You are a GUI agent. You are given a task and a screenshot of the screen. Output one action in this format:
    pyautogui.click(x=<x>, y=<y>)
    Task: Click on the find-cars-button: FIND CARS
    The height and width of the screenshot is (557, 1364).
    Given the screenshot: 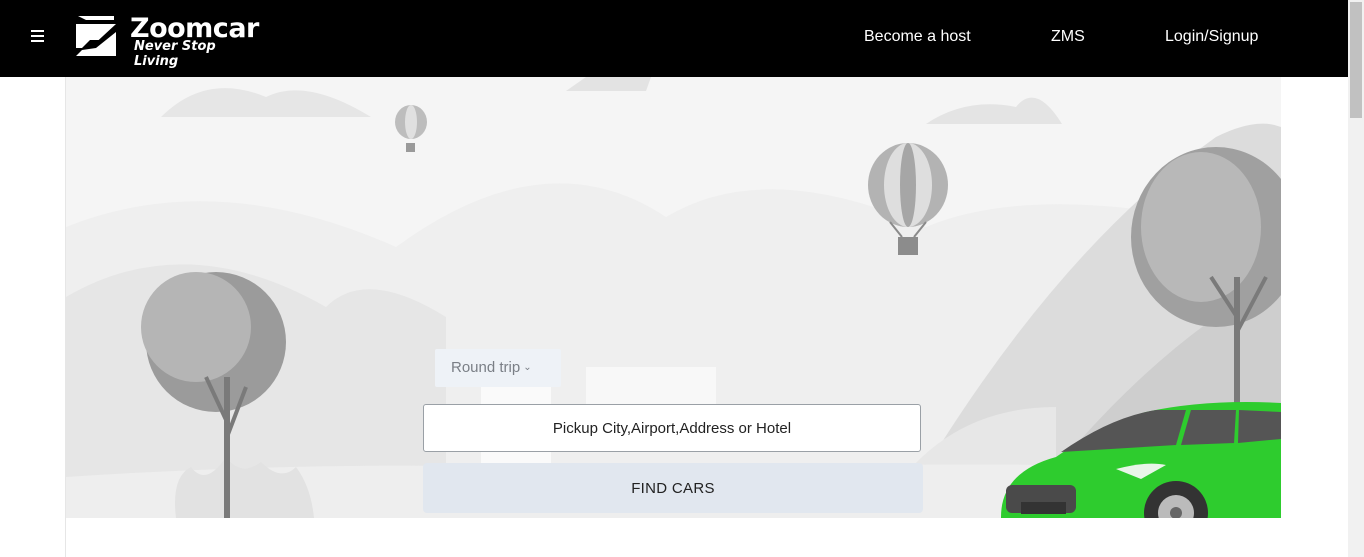 What is the action you would take?
    pyautogui.click(x=673, y=488)
    